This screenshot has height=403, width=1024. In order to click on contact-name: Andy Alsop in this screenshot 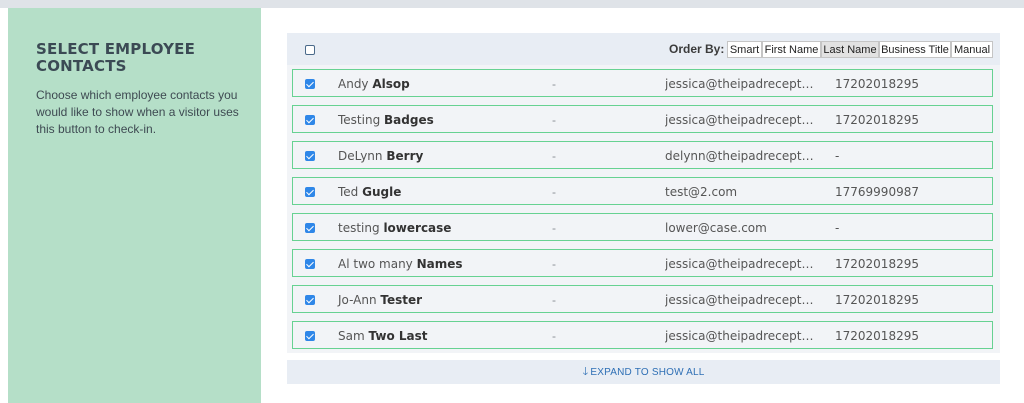, I will do `click(374, 84)`.